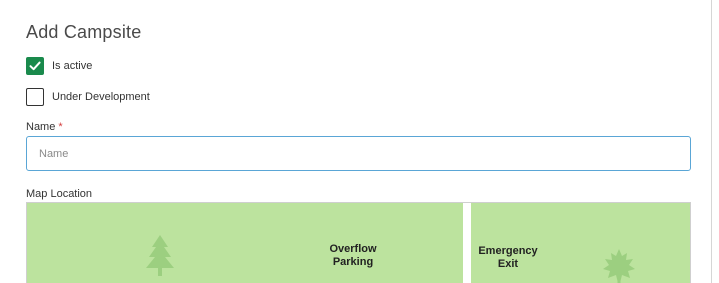 The image size is (719, 283). I want to click on under-development-label: Under Development, so click(101, 97).